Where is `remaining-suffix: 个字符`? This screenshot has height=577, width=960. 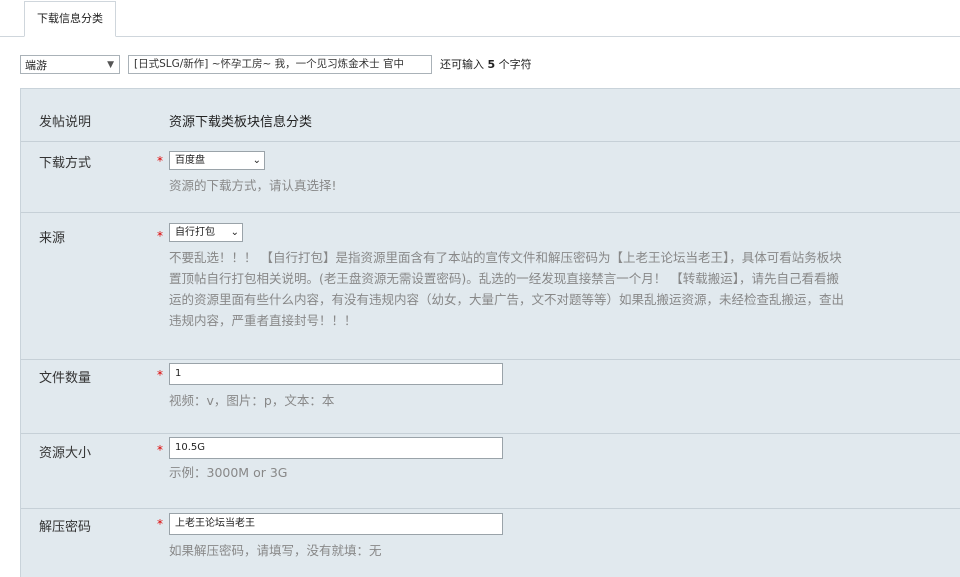
remaining-suffix: 个字符 is located at coordinates (515, 64).